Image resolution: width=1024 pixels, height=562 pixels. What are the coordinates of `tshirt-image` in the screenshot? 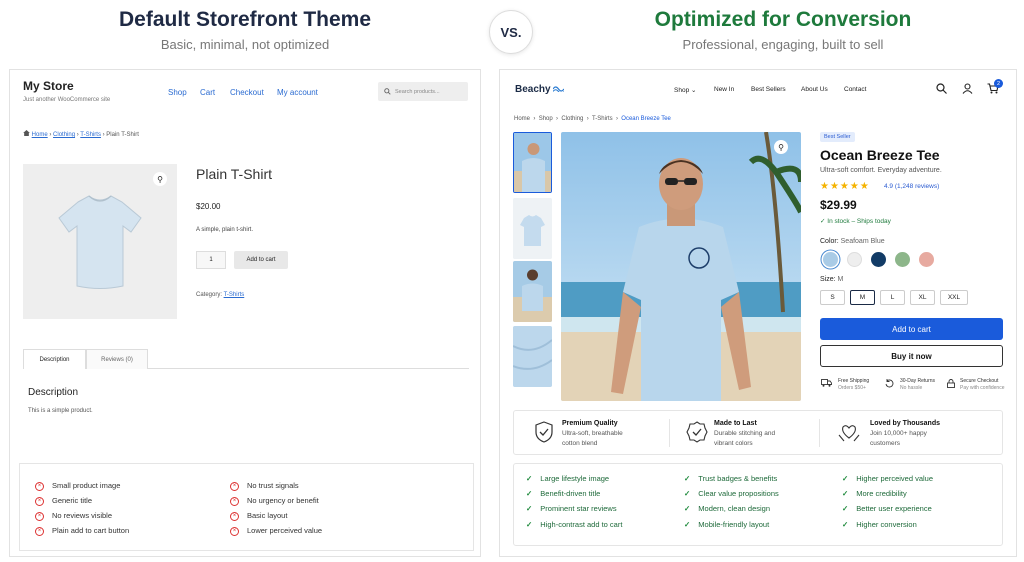 It's located at (100, 242).